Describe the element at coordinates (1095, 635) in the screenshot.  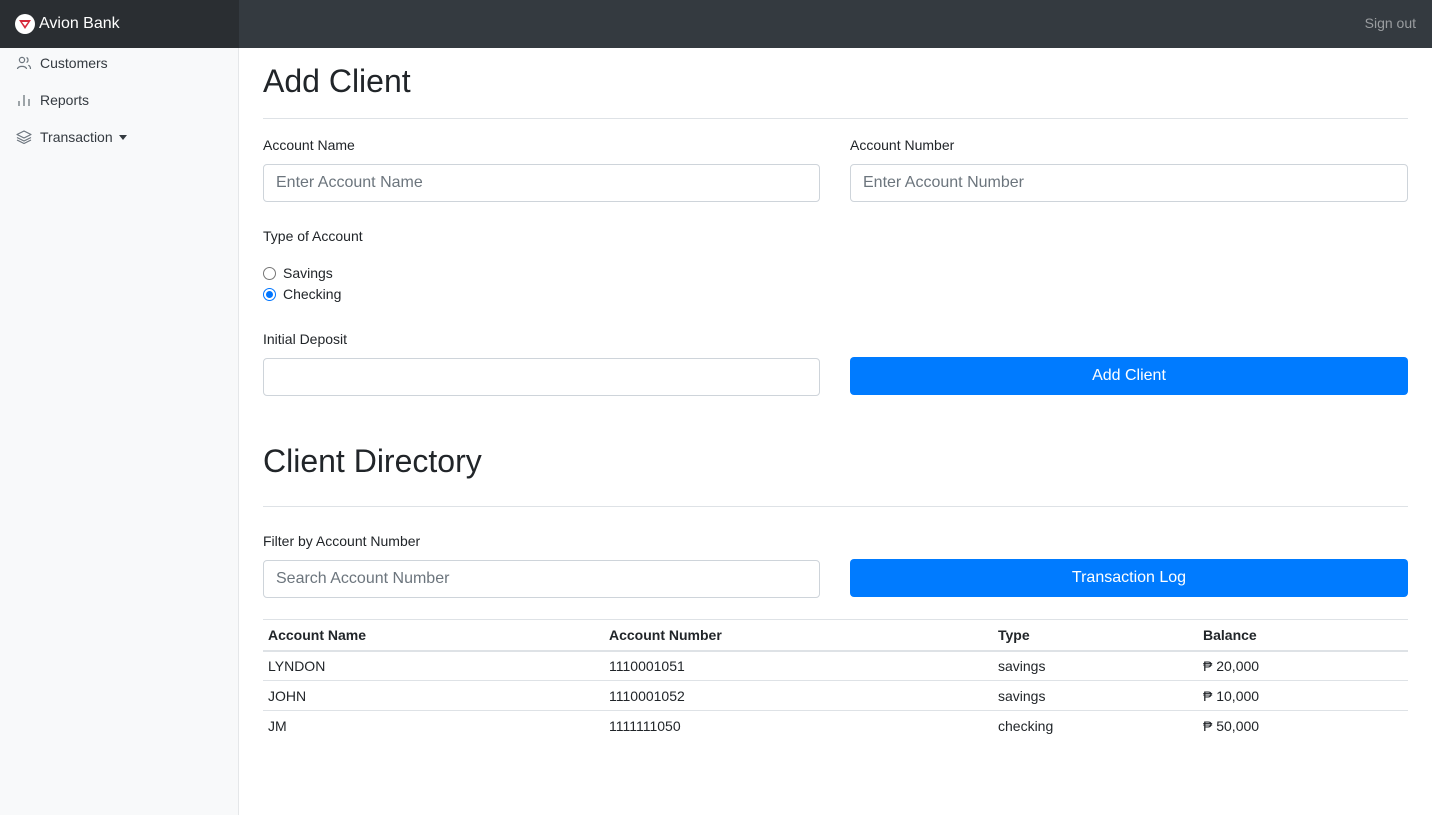
I see `column-header: Type` at that location.